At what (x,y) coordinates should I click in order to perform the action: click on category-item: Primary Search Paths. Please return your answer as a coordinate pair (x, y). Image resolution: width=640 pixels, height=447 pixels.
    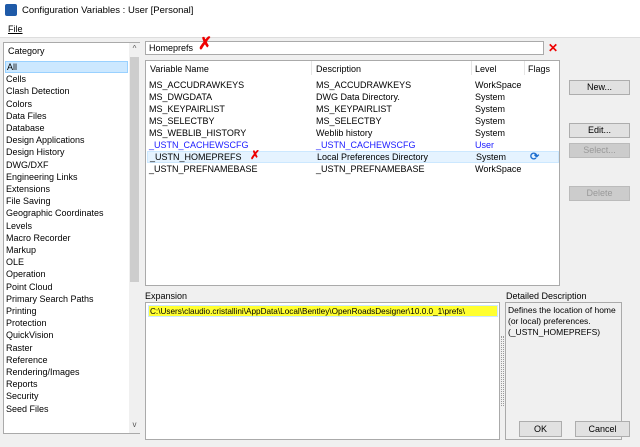
    Looking at the image, I should click on (66, 299).